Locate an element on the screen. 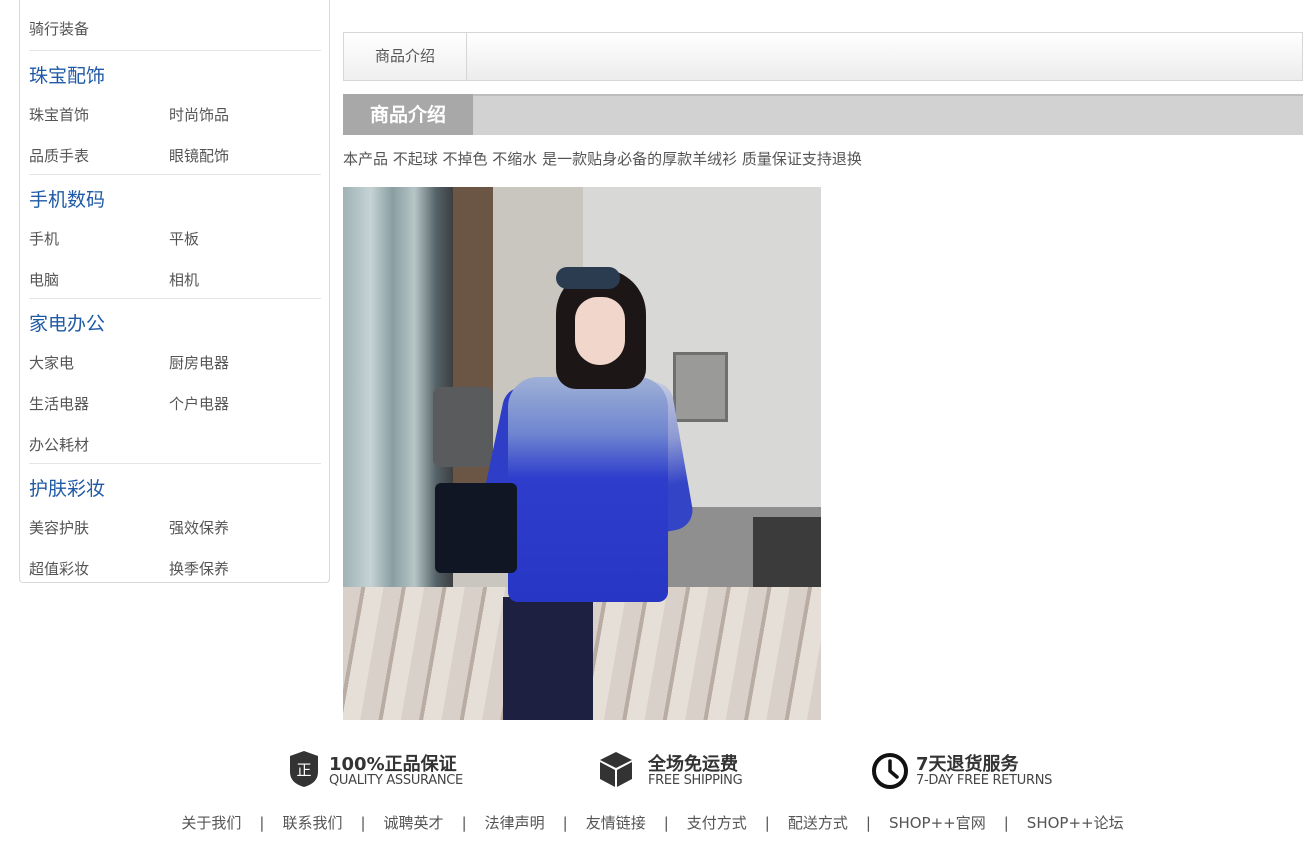  category-link: 珠宝首饰 is located at coordinates (59, 114).